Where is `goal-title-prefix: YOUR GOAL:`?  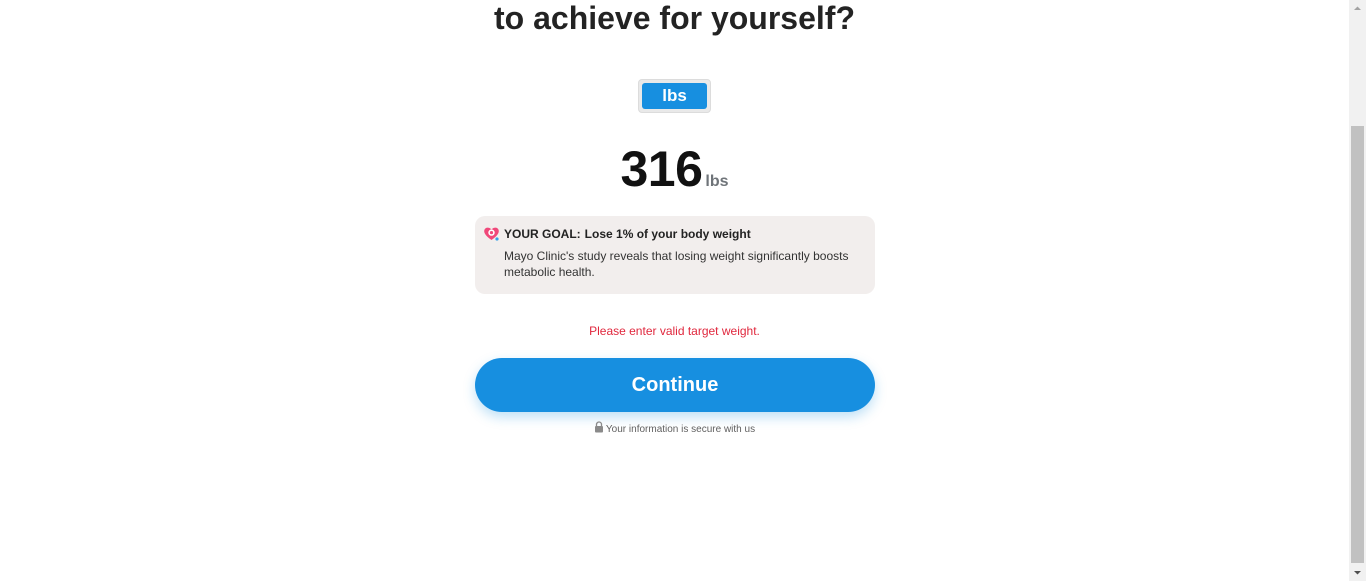 goal-title-prefix: YOUR GOAL: is located at coordinates (542, 234).